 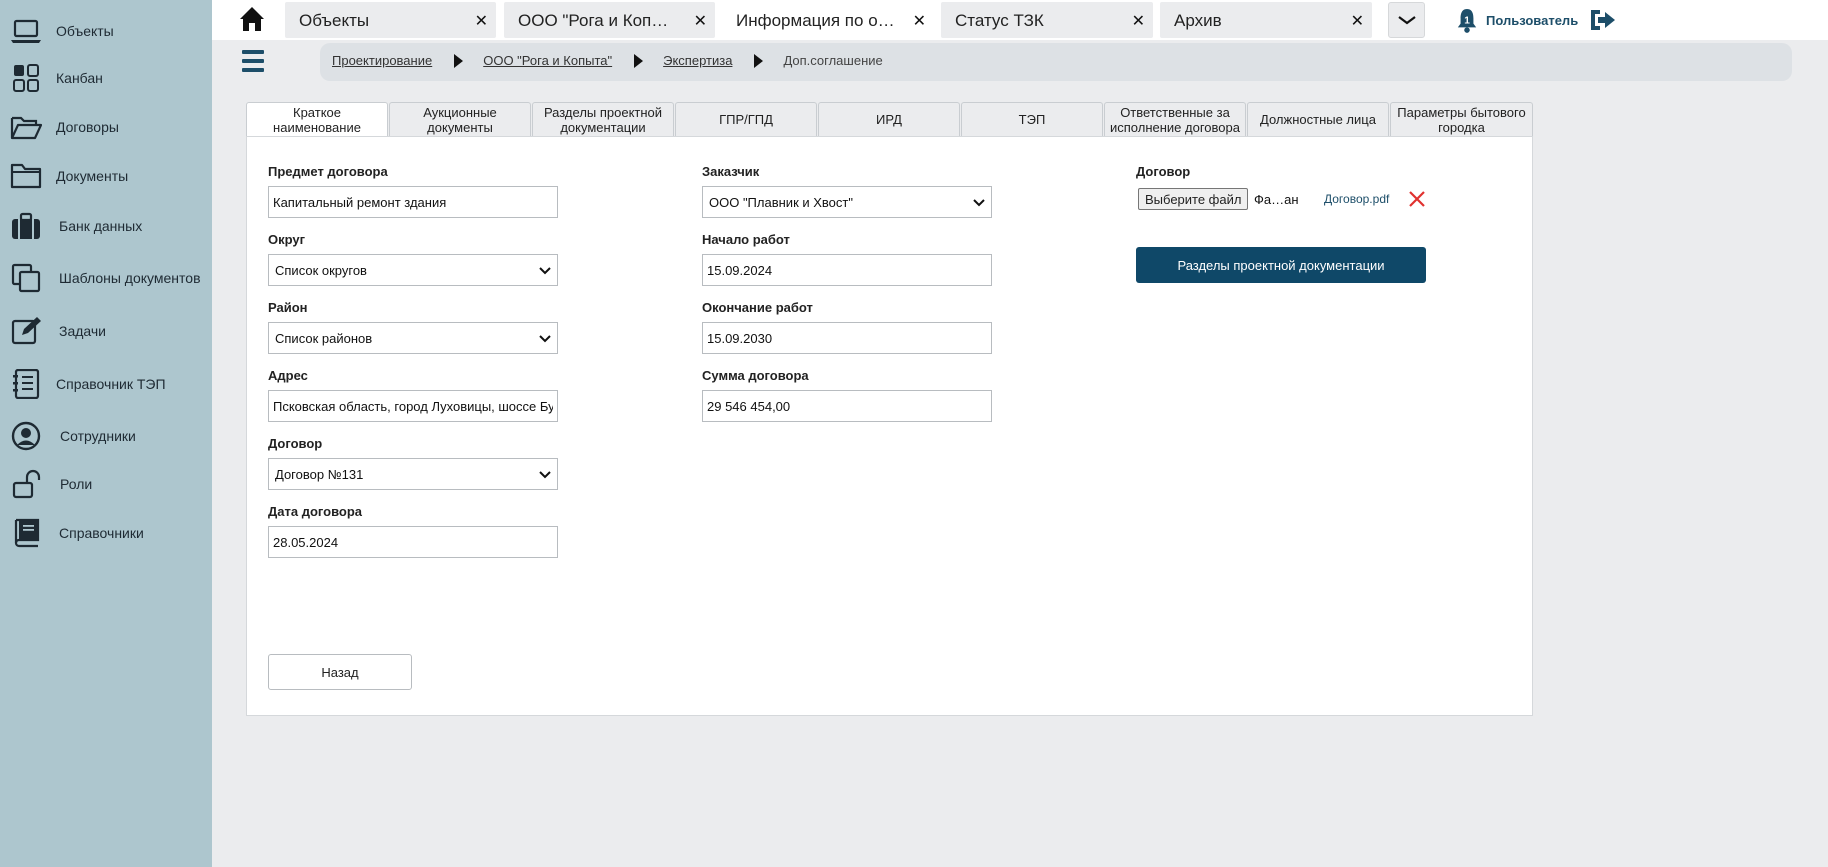 What do you see at coordinates (847, 270) in the screenshot?
I see `start-date-input: 15.09.2024` at bounding box center [847, 270].